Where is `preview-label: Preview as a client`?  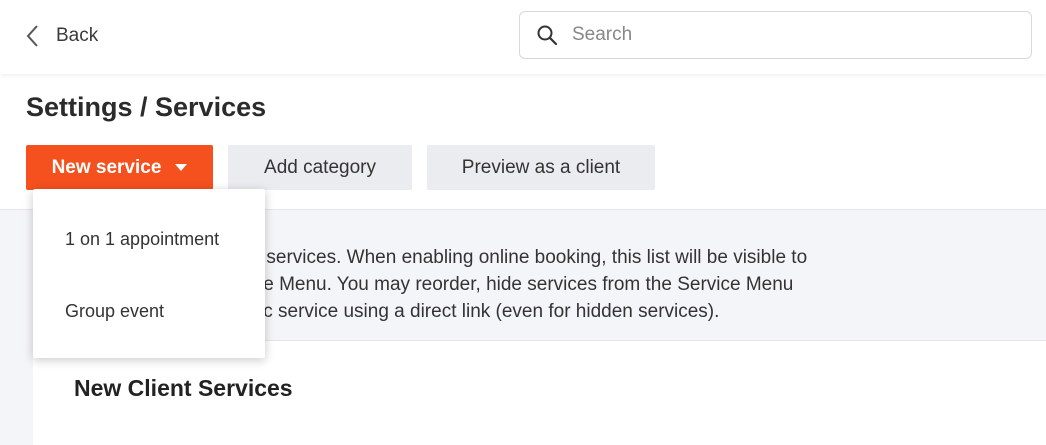
preview-label: Preview as a client is located at coordinates (541, 167).